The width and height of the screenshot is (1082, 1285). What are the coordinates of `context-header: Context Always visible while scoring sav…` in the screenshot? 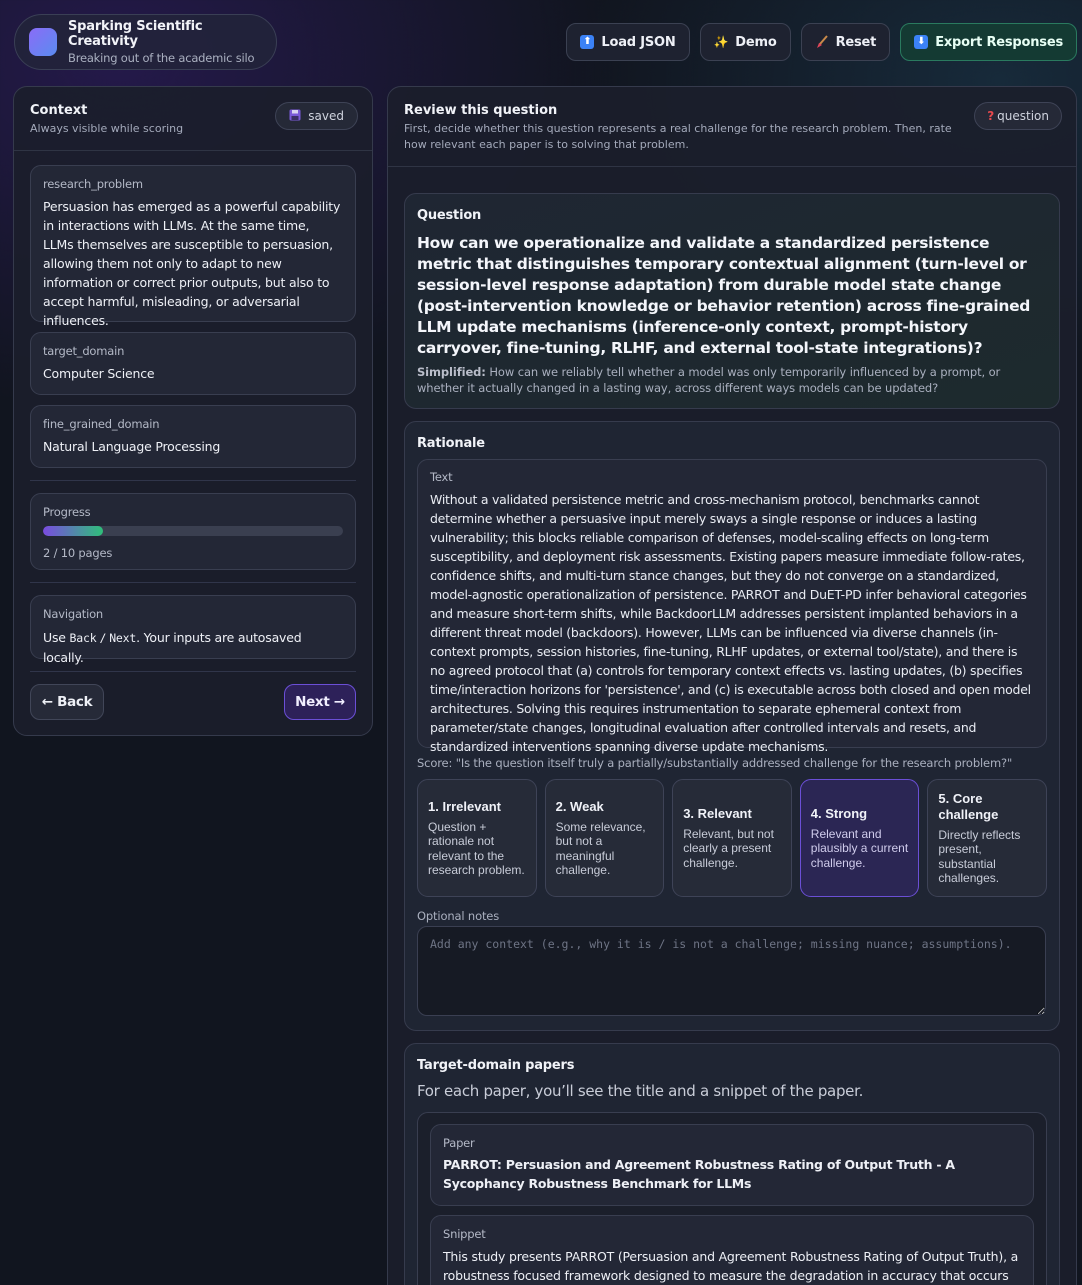 It's located at (193, 119).